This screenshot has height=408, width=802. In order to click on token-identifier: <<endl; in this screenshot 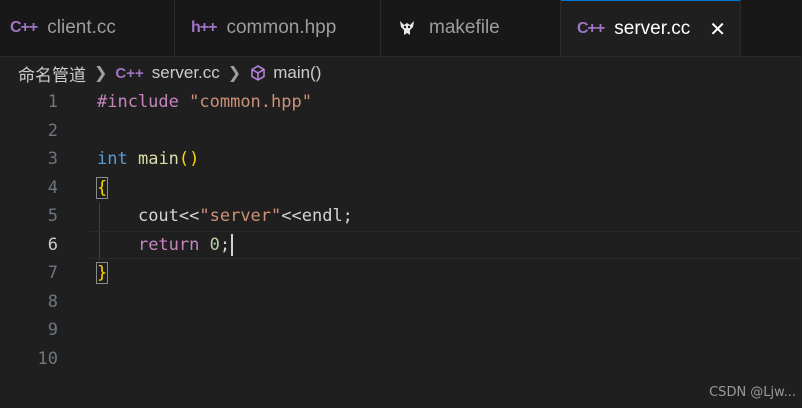, I will do `click(317, 216)`.